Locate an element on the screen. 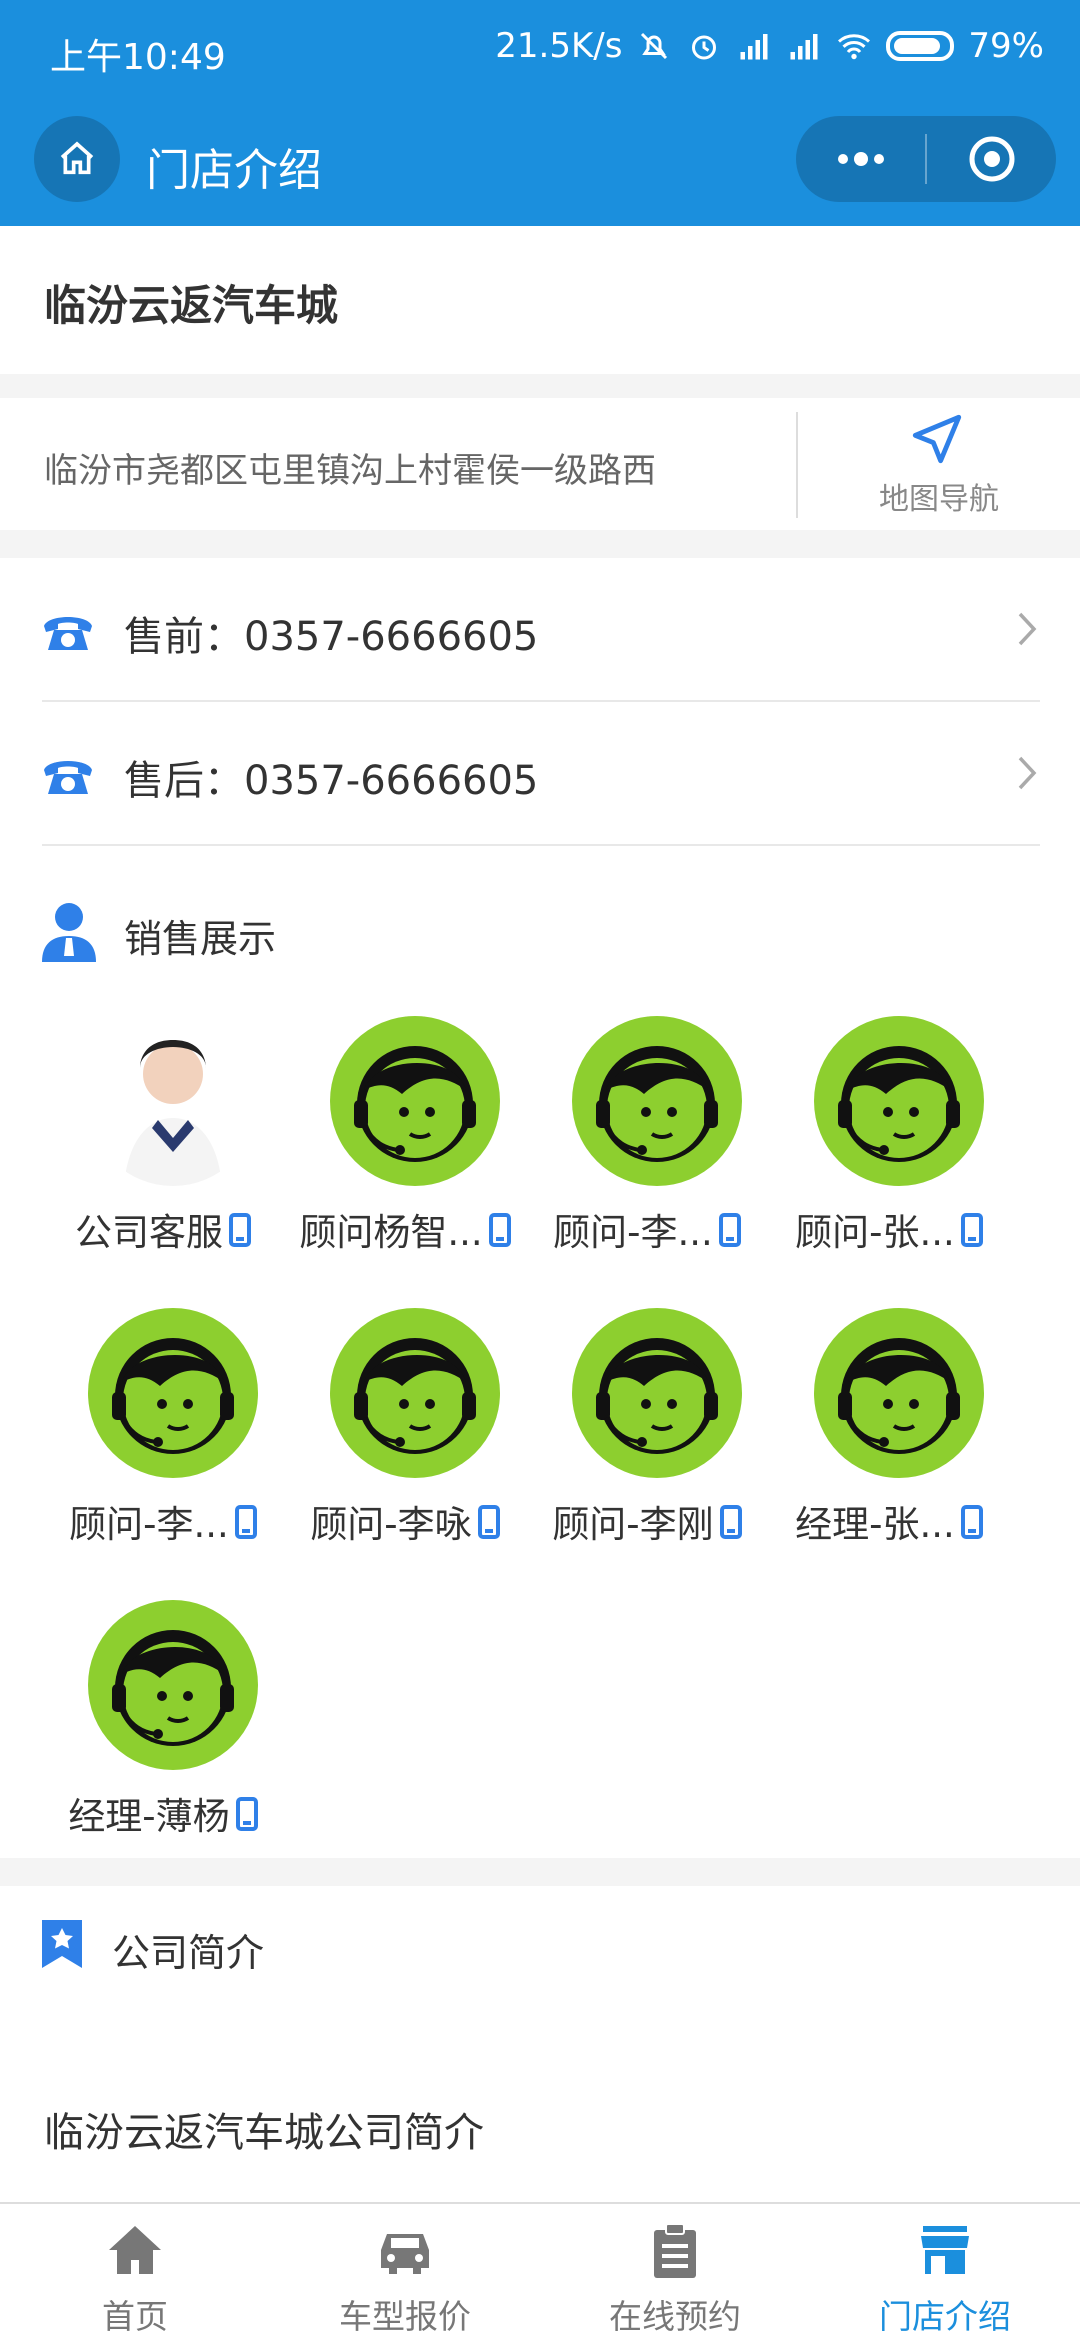  nav-bar: 门店介绍 is located at coordinates (540, 160).